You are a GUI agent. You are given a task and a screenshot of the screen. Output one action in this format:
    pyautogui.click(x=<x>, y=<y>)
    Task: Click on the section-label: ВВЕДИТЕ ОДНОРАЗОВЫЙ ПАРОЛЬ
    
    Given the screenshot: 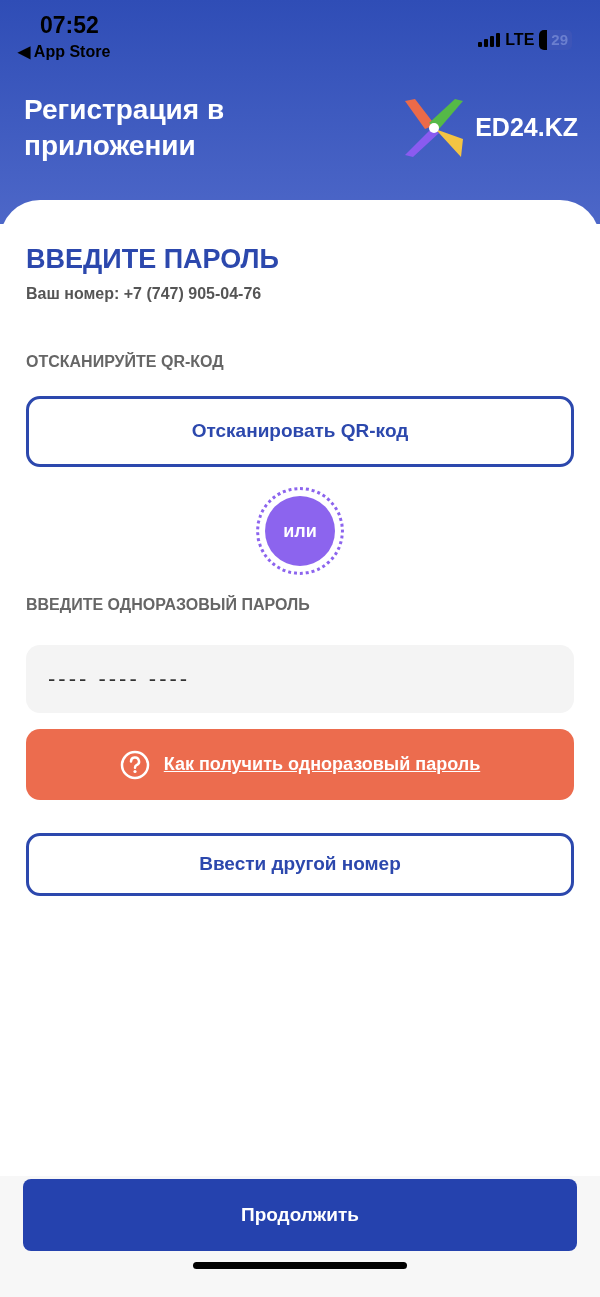 What is the action you would take?
    pyautogui.click(x=168, y=604)
    